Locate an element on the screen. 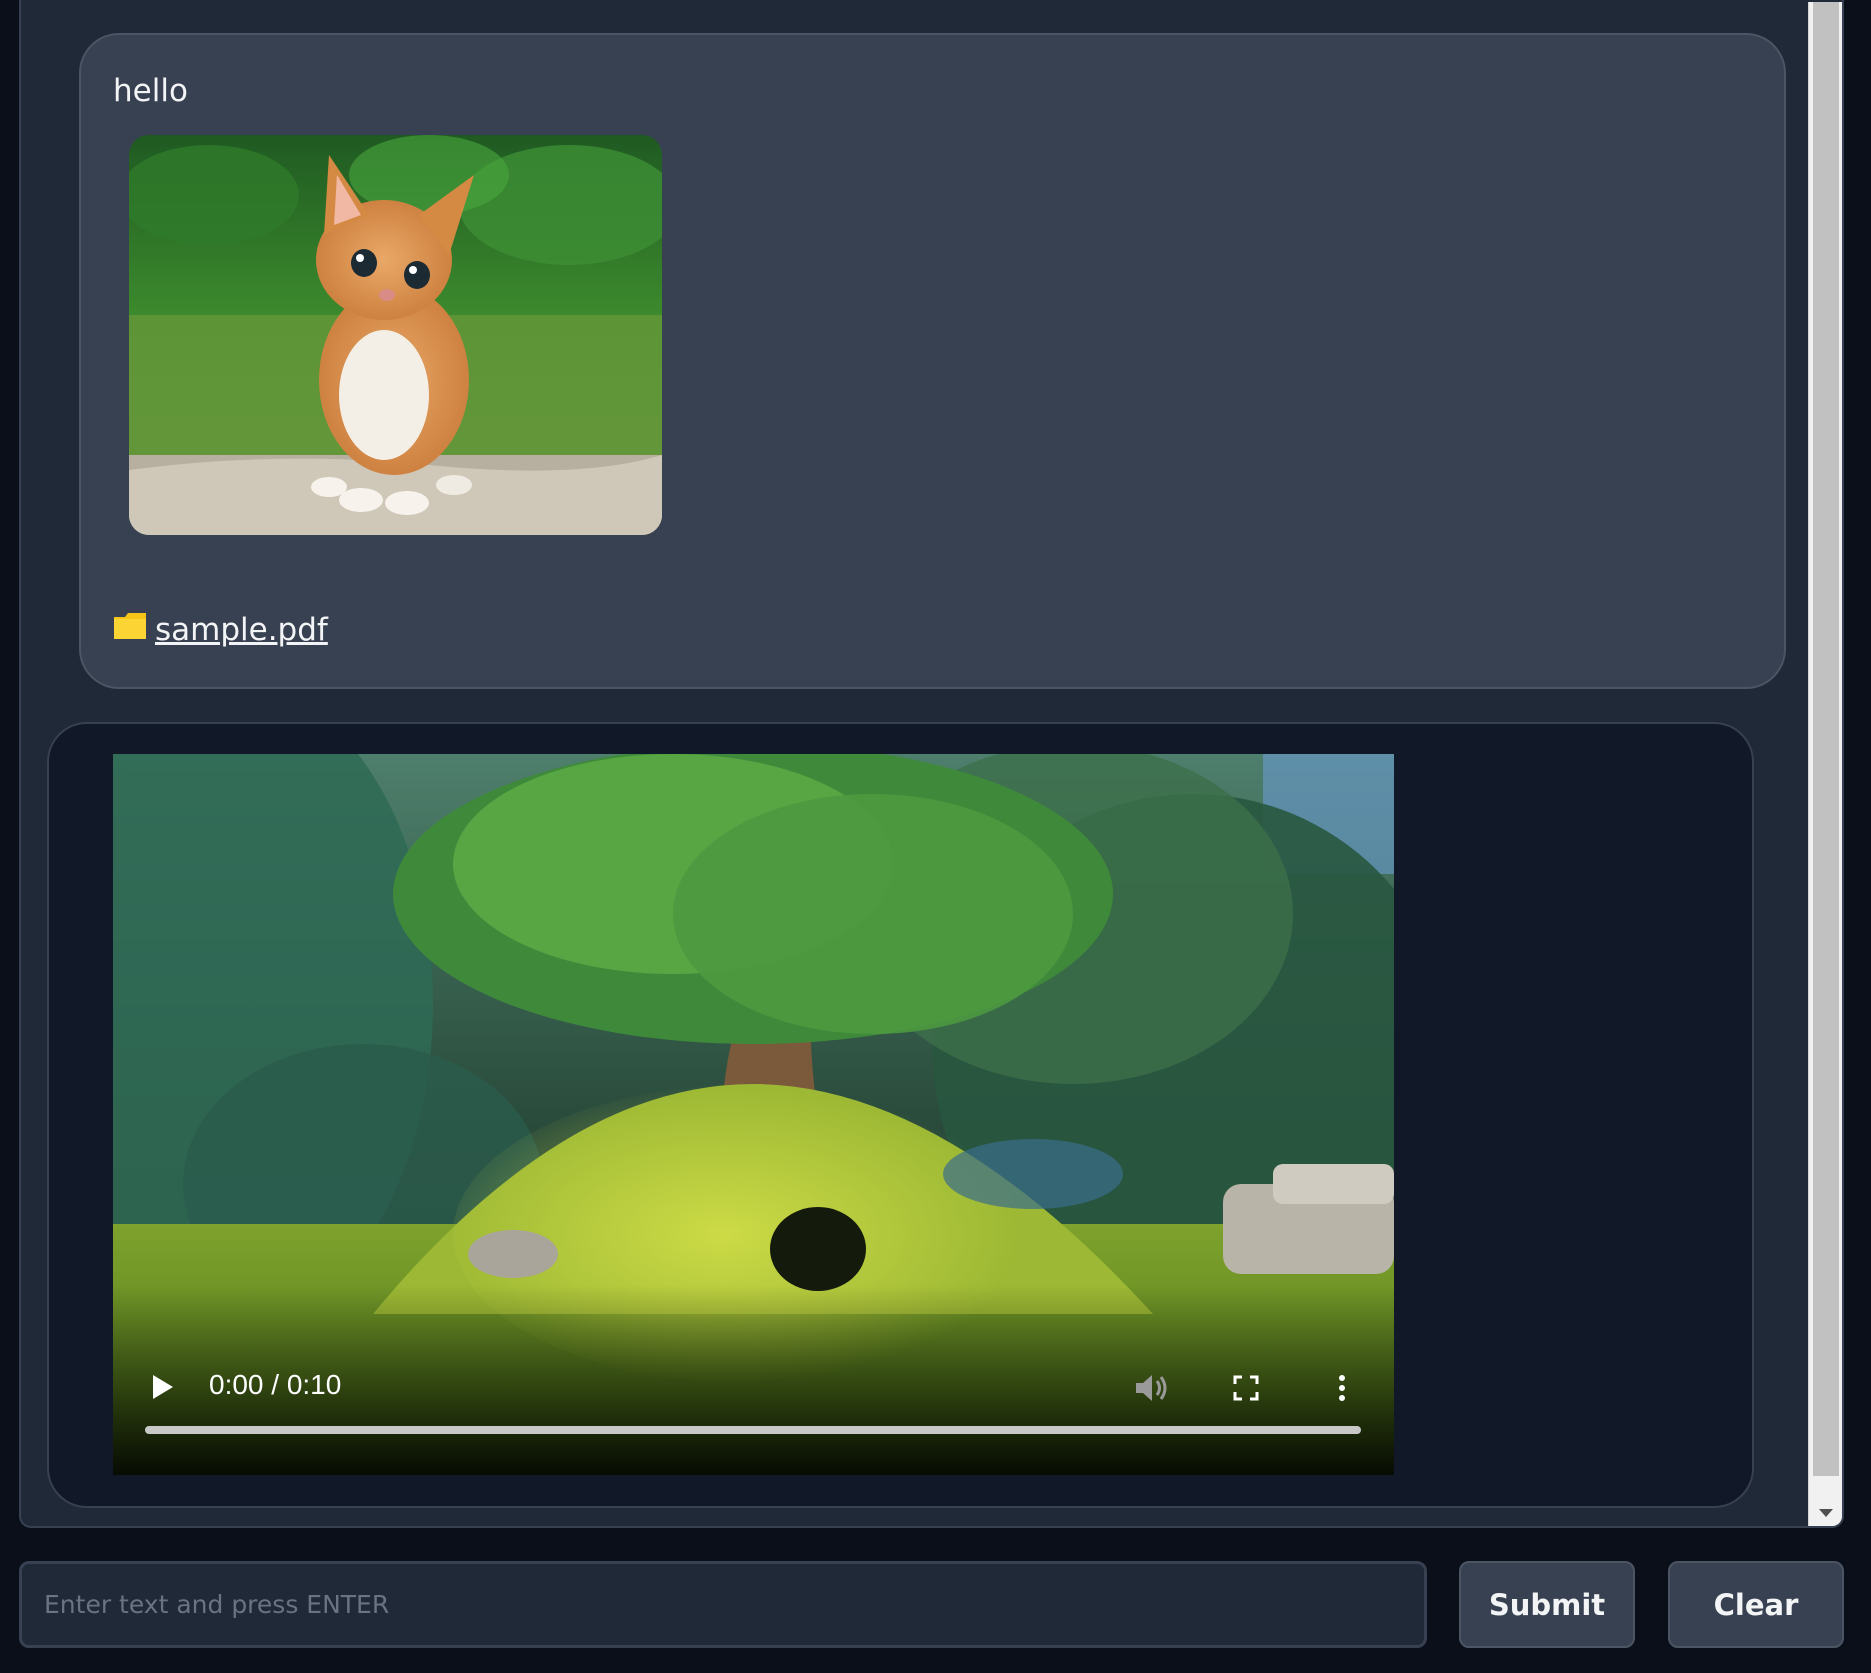 This screenshot has width=1871, height=1673. kitten-image is located at coordinates (395, 335).